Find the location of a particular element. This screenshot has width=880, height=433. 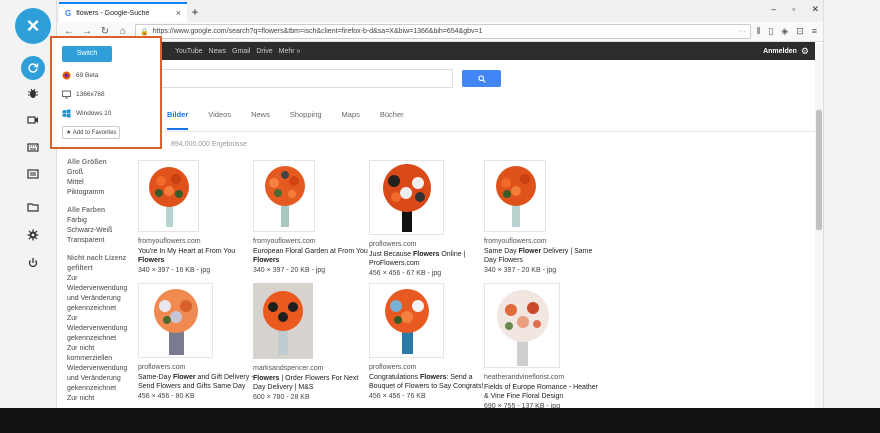

star-icon: ★ is located at coordinates (69, 133).